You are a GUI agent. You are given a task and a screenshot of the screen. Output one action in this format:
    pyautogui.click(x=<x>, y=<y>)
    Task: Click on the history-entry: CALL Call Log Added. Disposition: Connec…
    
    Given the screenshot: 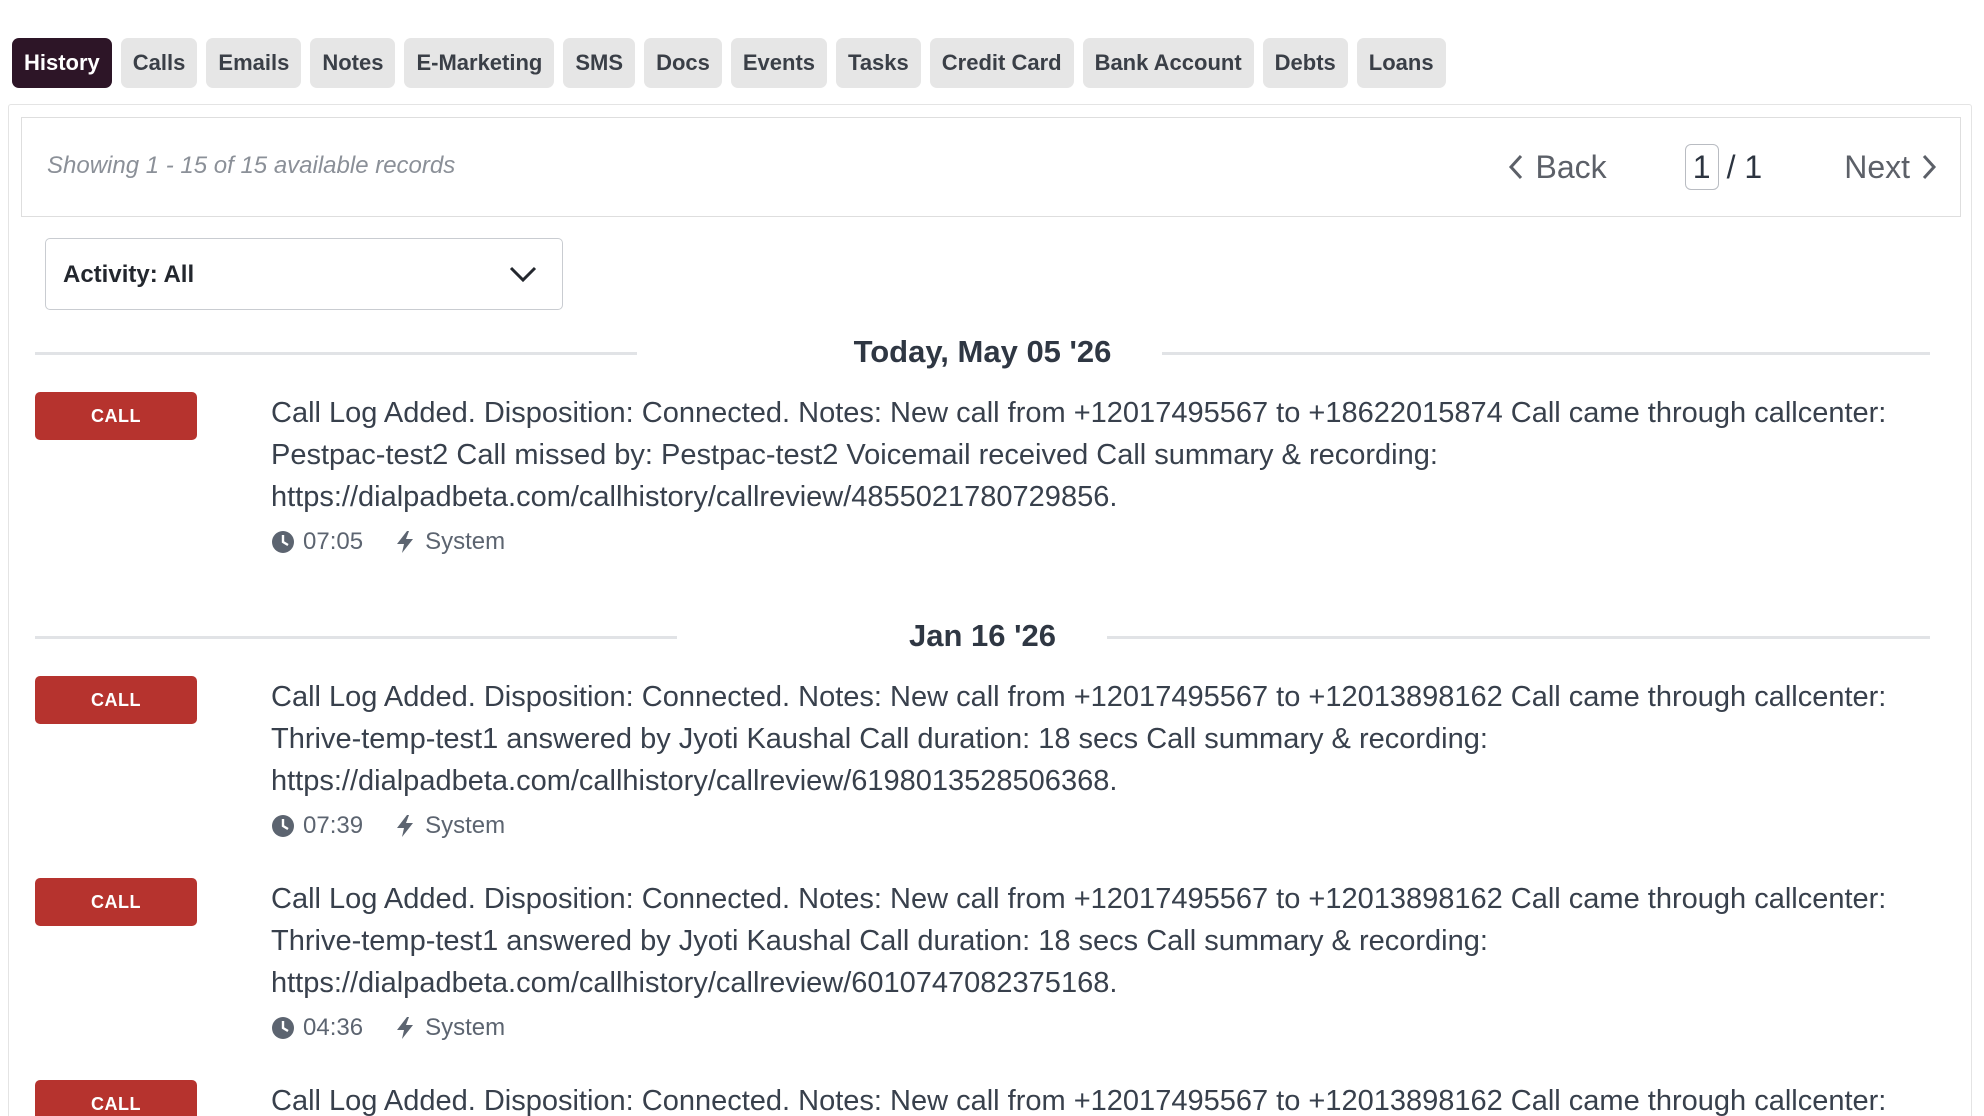 What is the action you would take?
    pyautogui.click(x=985, y=1098)
    